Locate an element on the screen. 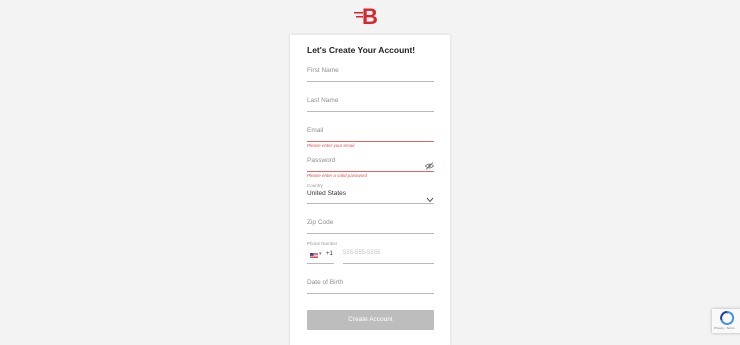 The image size is (740, 345). email-field: Email is located at coordinates (370, 133).